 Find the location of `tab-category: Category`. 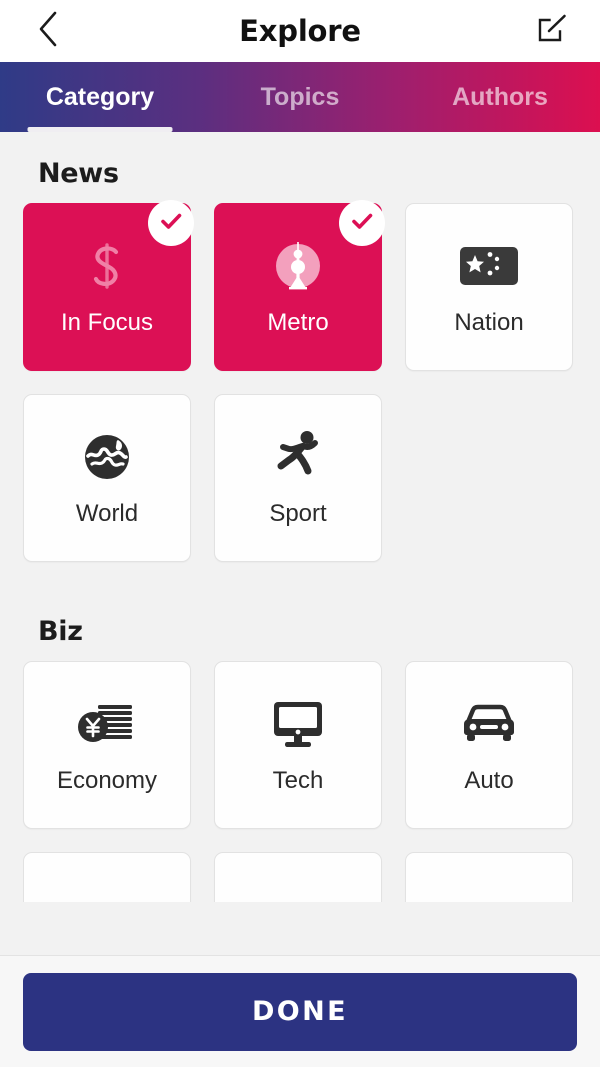

tab-category: Category is located at coordinates (100, 97).